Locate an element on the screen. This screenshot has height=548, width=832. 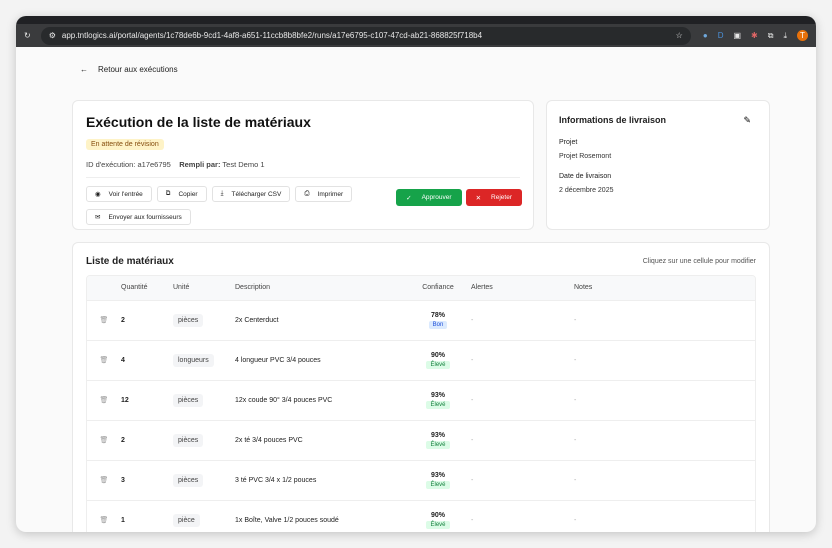
print-button: ⎙ Imprimer is located at coordinates (324, 194).